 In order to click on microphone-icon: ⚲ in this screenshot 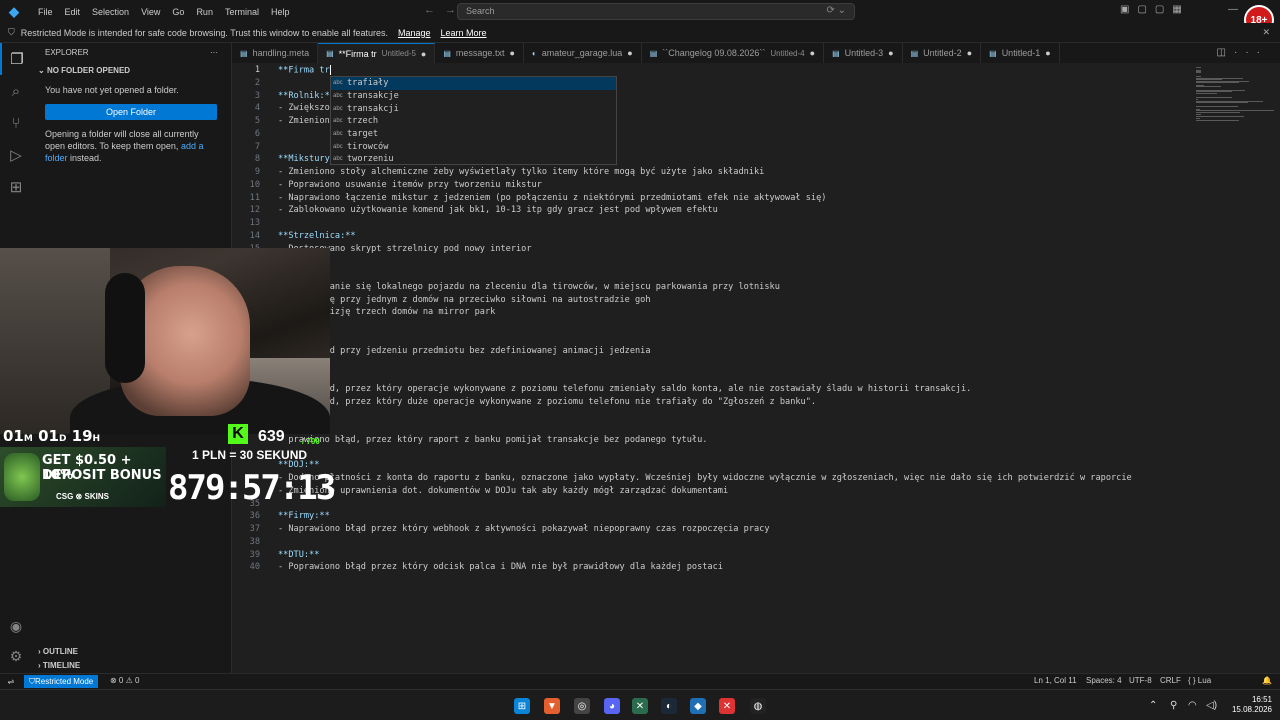, I will do `click(1173, 705)`.